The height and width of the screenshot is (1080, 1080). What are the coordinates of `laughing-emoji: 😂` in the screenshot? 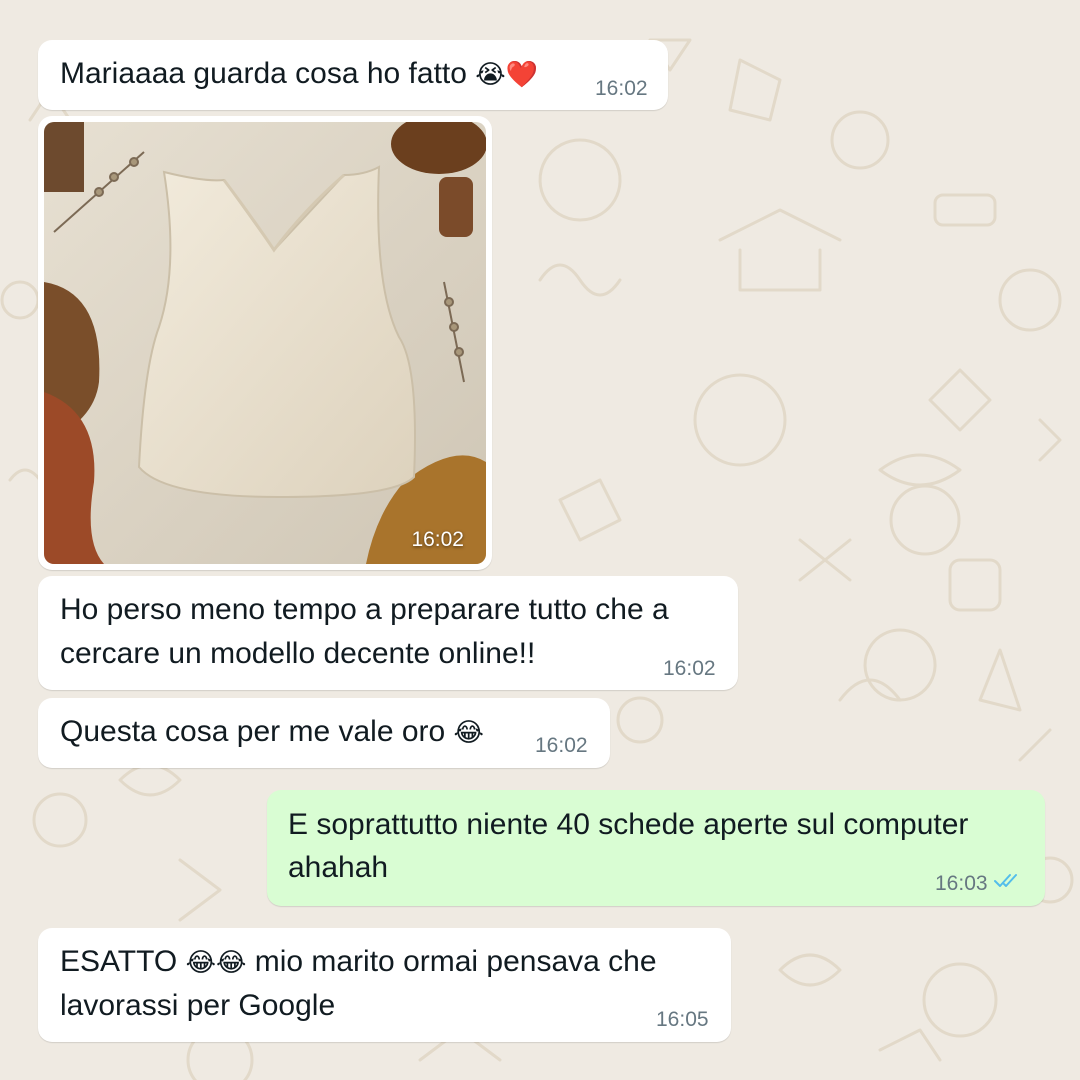 It's located at (468, 733).